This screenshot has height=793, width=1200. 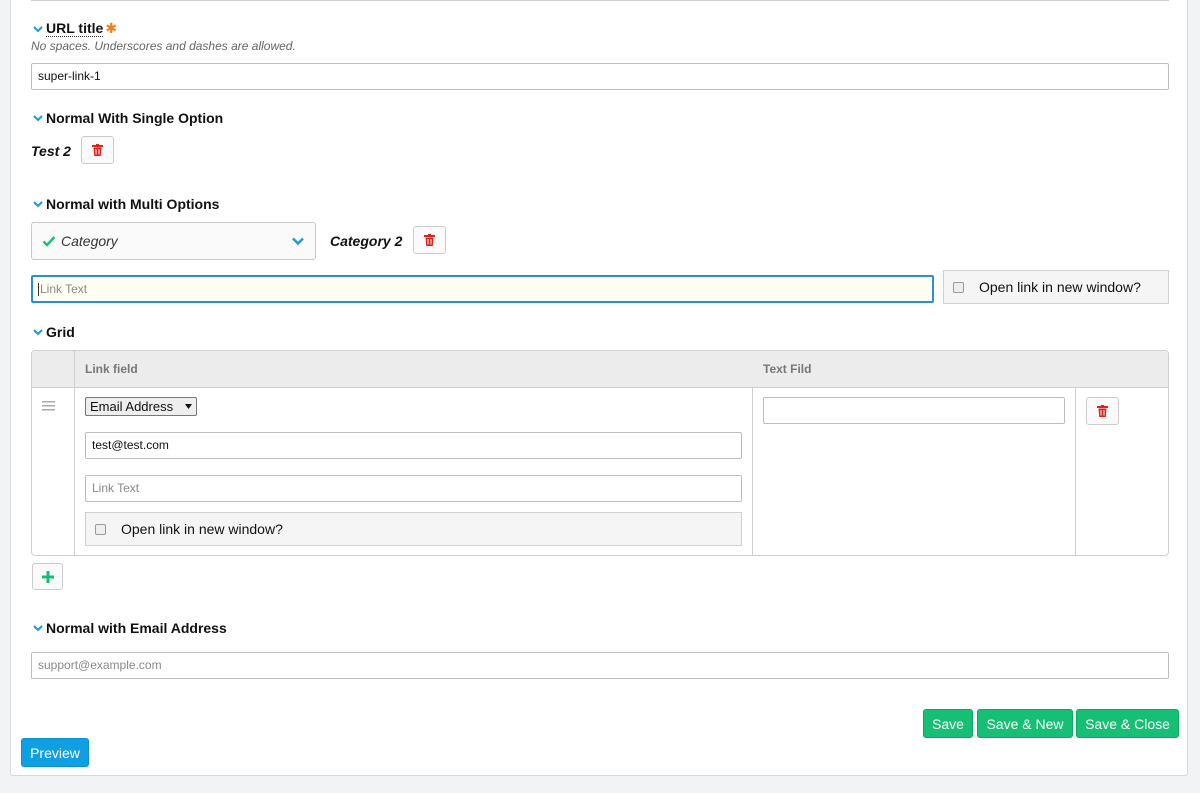 What do you see at coordinates (787, 369) in the screenshot?
I see `grid-column-header: Text Fild` at bounding box center [787, 369].